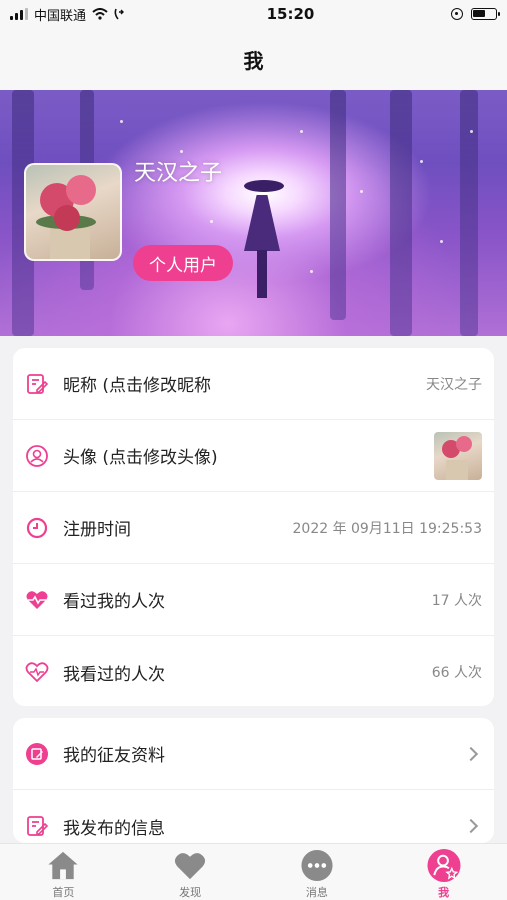 This screenshot has height=900, width=507. I want to click on visitors-row: 看过我的人次 17 人次, so click(253, 600).